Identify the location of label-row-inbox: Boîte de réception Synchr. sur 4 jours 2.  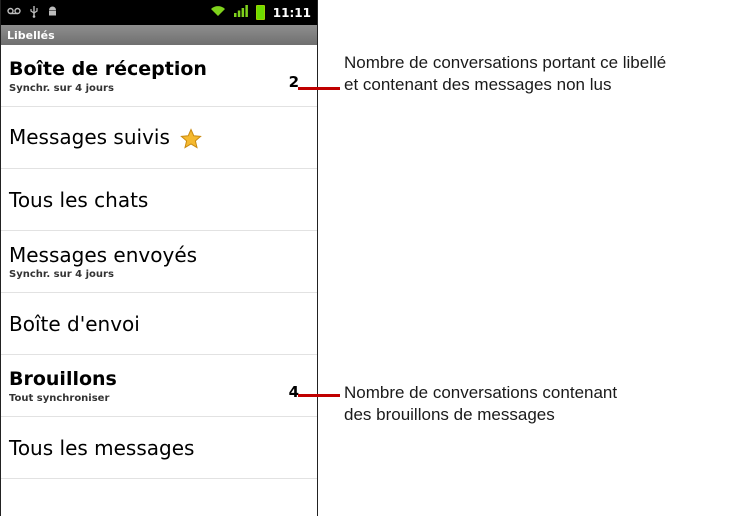
(159, 76).